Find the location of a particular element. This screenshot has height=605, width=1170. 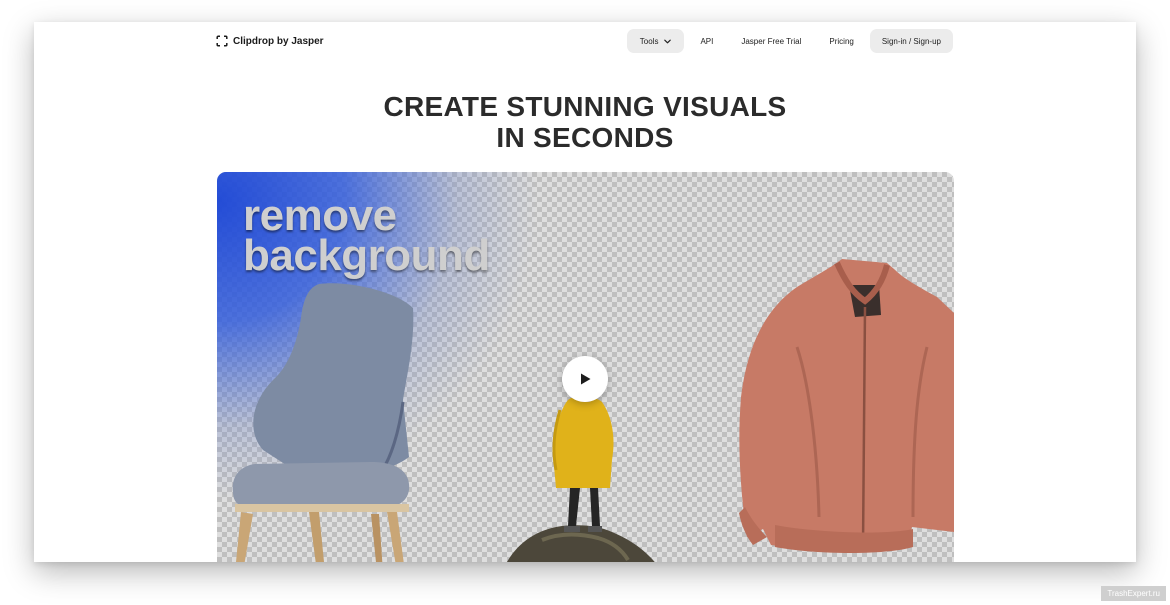

brand-logo: Clipdrop by Jasper is located at coordinates (270, 41).